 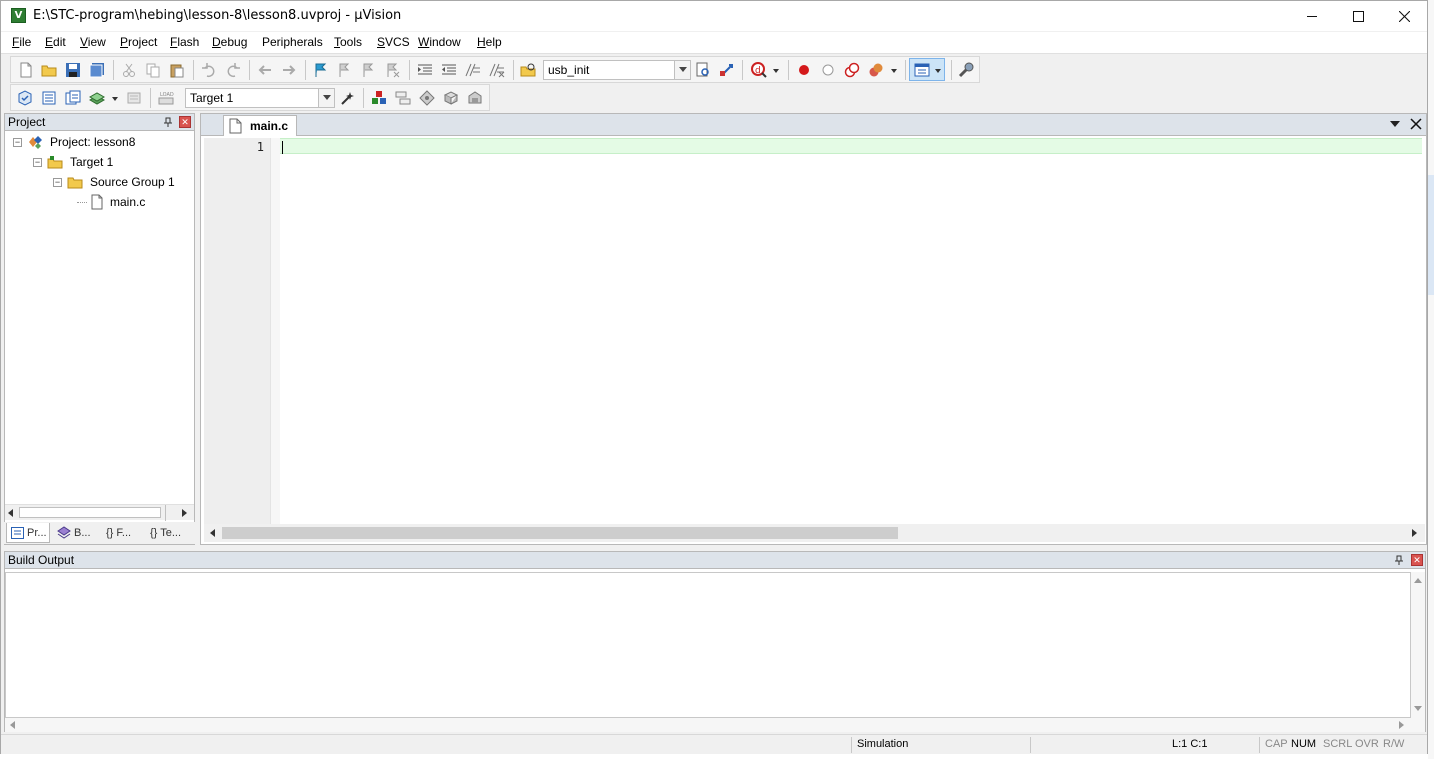 What do you see at coordinates (326, 98) in the screenshot?
I see `target-combo-dropdown` at bounding box center [326, 98].